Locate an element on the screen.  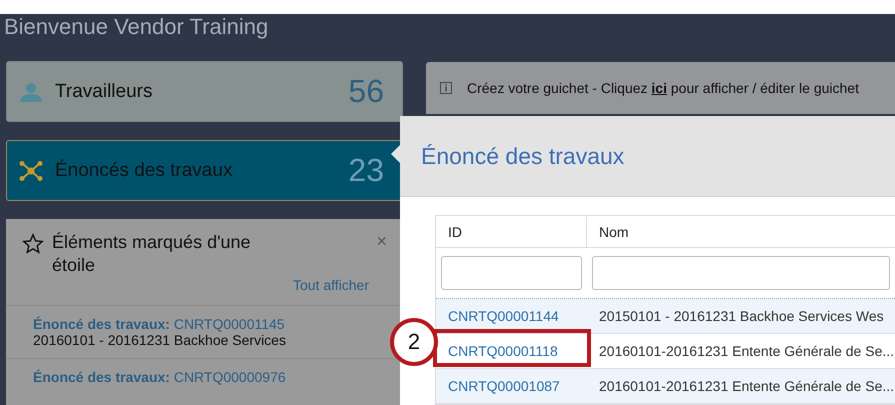
nav-tile: Travailleurs 56 is located at coordinates (204, 91).